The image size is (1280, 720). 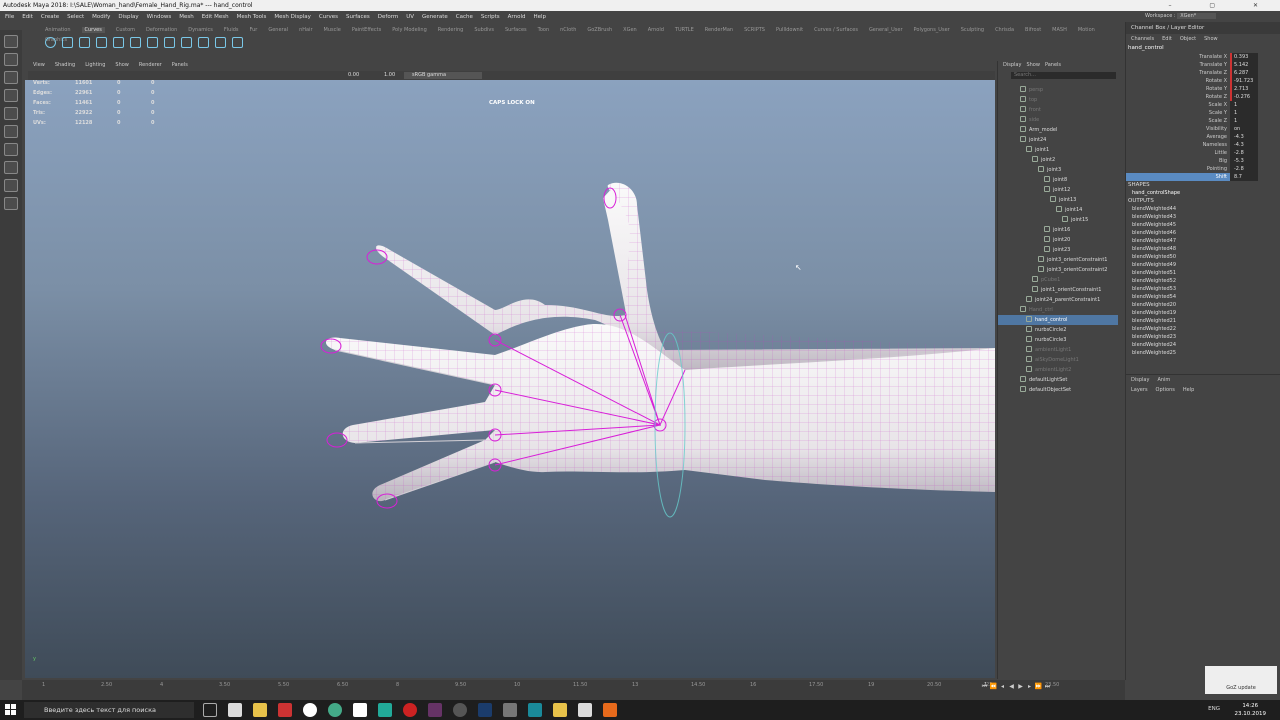 What do you see at coordinates (1203, 161) in the screenshot?
I see `attribute-row: Big -5.3` at bounding box center [1203, 161].